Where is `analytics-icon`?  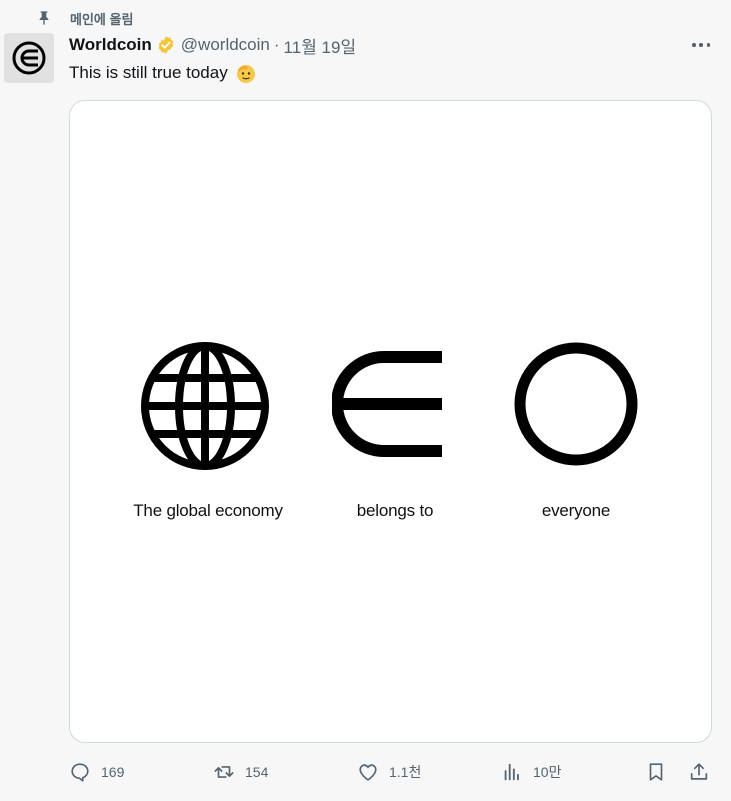 analytics-icon is located at coordinates (511, 772).